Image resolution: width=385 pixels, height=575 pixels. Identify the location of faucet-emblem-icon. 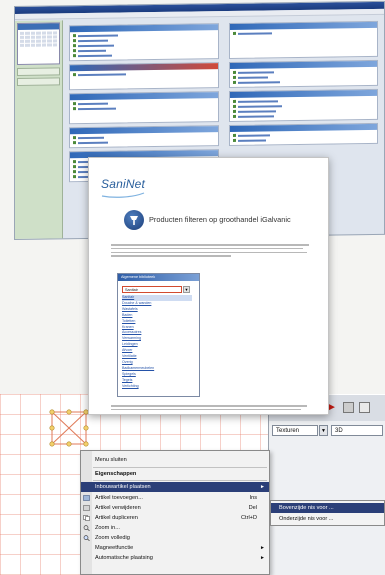
(134, 220).